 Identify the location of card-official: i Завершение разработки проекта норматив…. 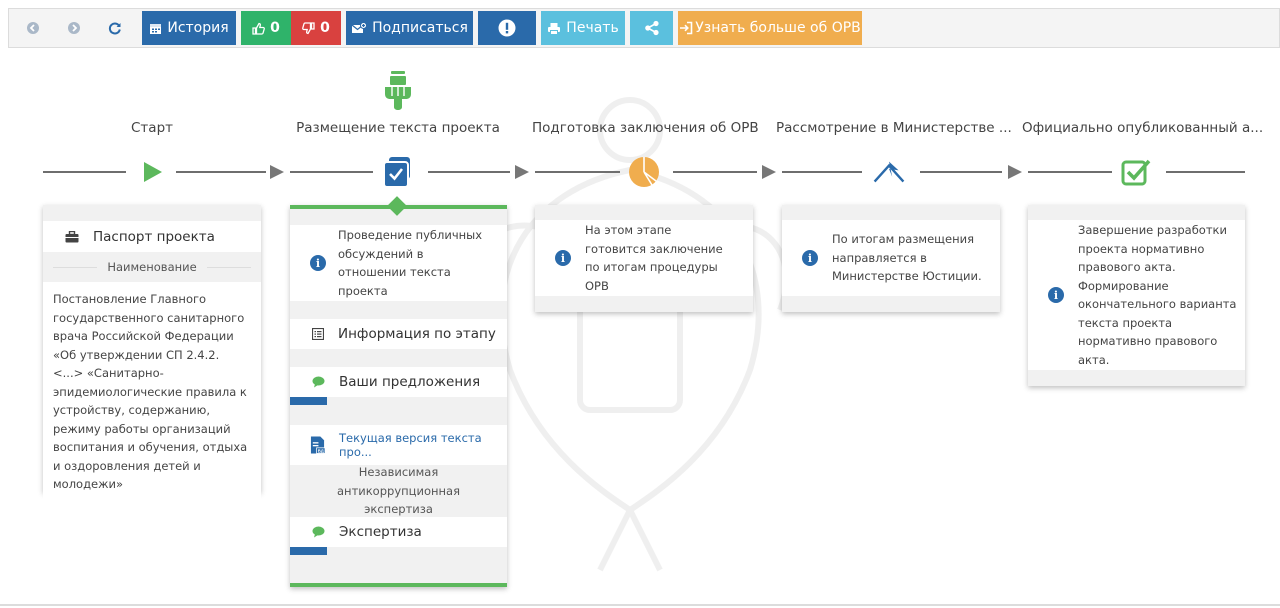
(1136, 295).